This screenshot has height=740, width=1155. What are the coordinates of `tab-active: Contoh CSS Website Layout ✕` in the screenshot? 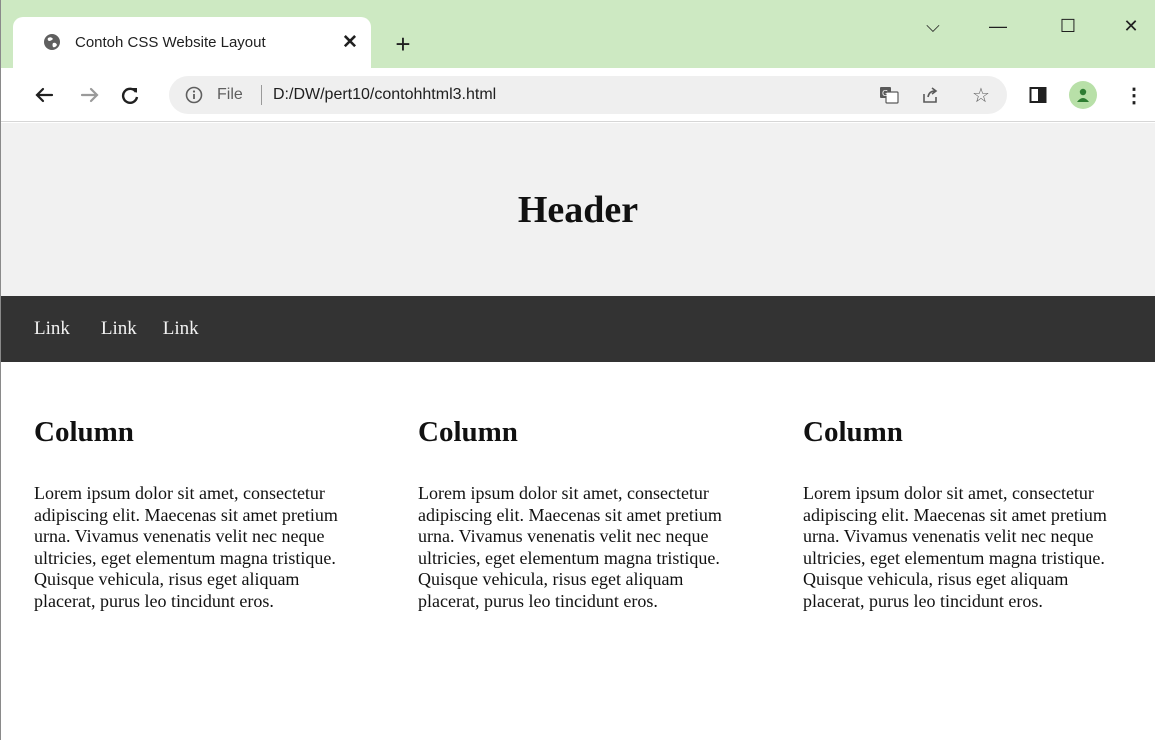 It's located at (192, 42).